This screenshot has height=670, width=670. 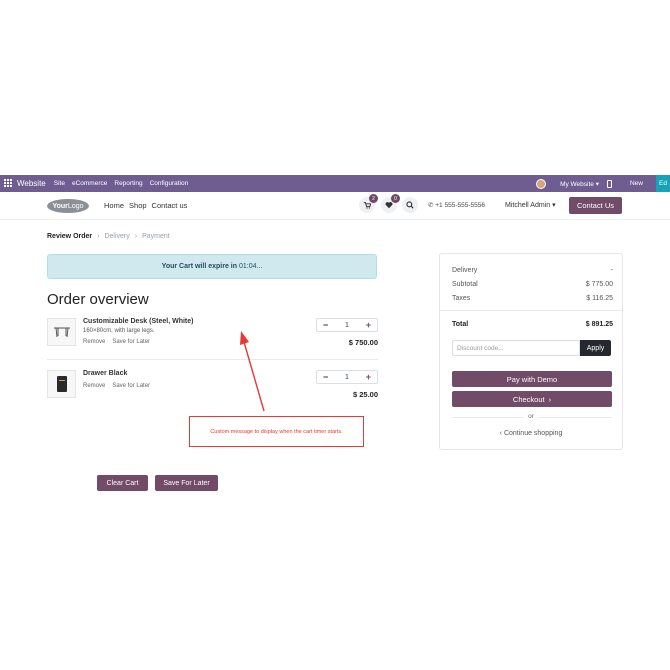 I want to click on summary-total: Total $ 891.25, so click(x=532, y=324).